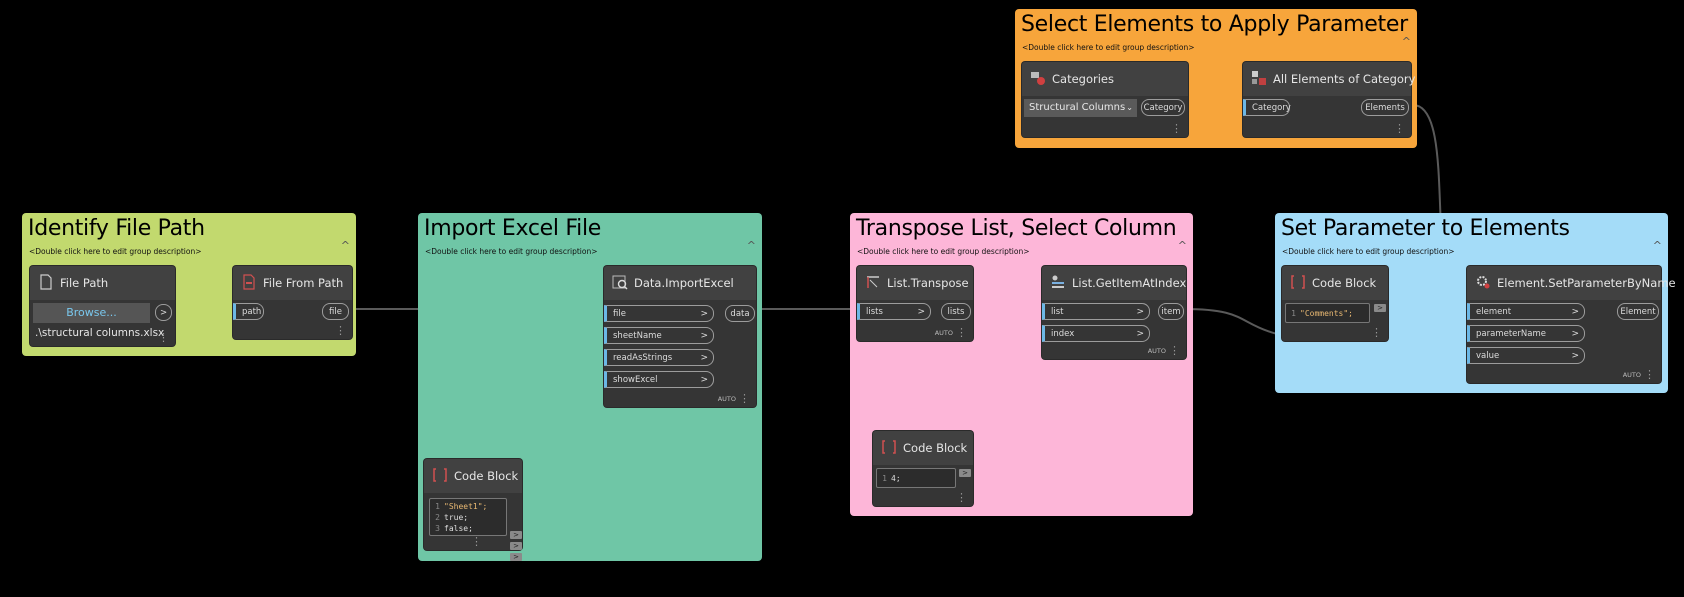 The width and height of the screenshot is (1684, 597). I want to click on input-port-path: path, so click(248, 311).